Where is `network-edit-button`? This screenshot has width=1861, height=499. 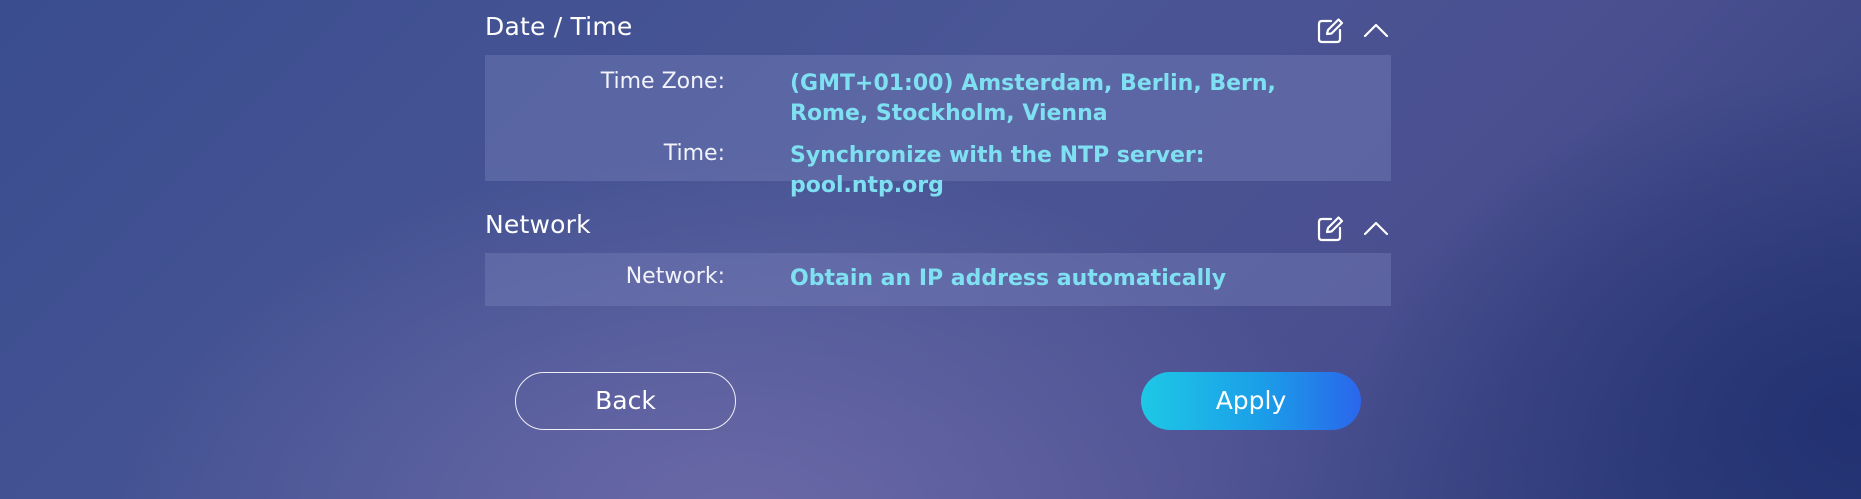 network-edit-button is located at coordinates (1330, 229).